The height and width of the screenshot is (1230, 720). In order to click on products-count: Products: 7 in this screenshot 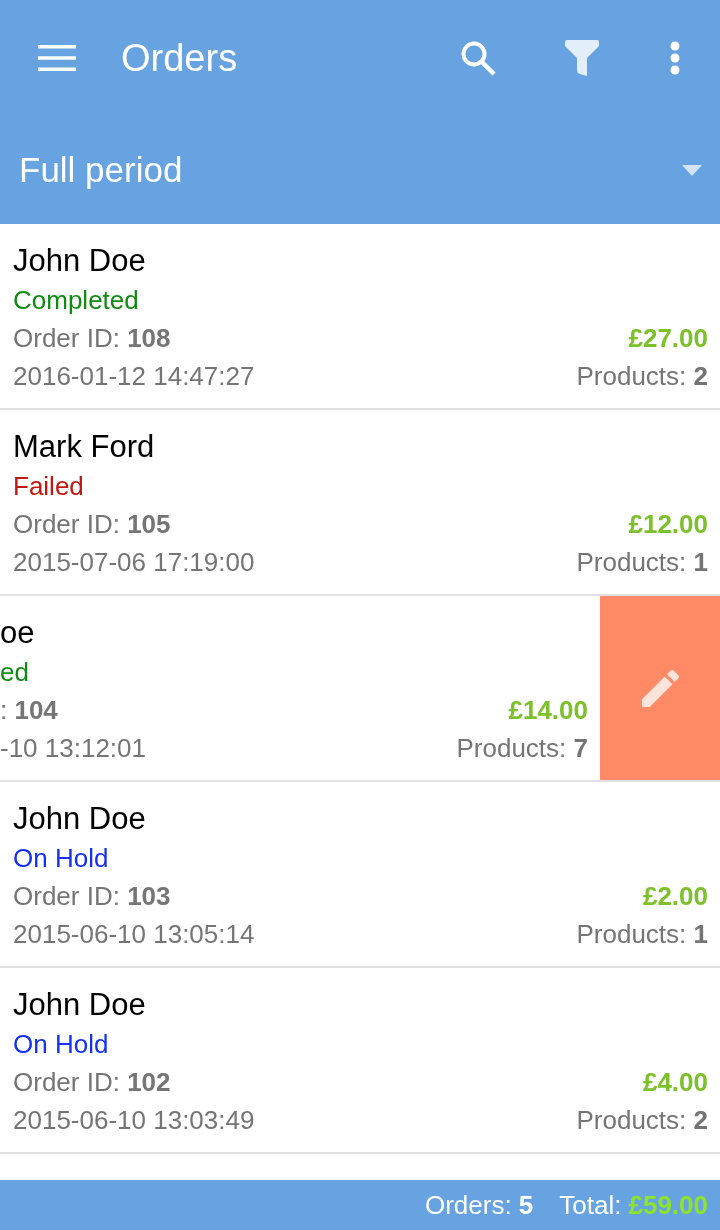, I will do `click(522, 748)`.